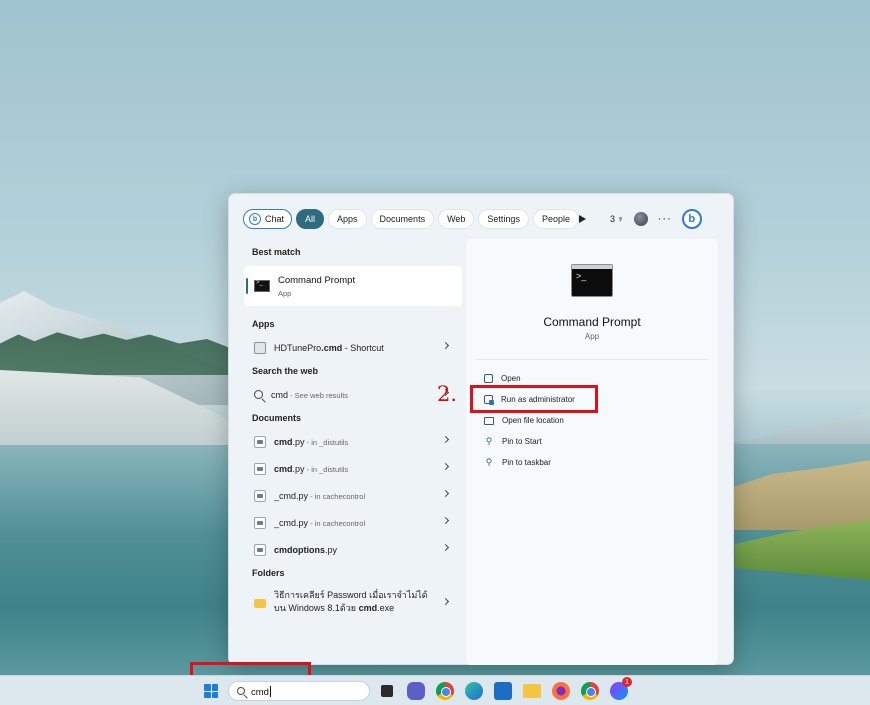 Image resolution: width=870 pixels, height=705 pixels. What do you see at coordinates (503, 219) in the screenshot?
I see `filter-settings: Settings` at bounding box center [503, 219].